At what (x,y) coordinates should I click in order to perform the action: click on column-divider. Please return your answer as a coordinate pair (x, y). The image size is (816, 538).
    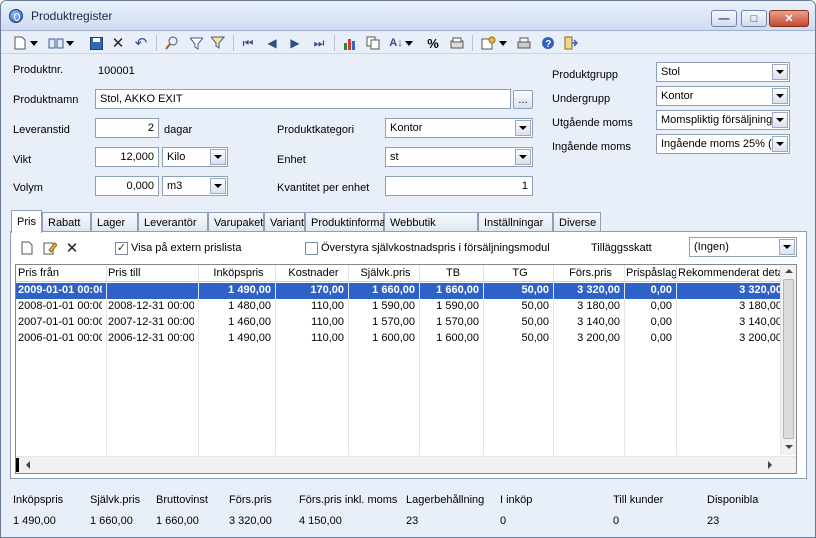
    Looking at the image, I should click on (553, 360).